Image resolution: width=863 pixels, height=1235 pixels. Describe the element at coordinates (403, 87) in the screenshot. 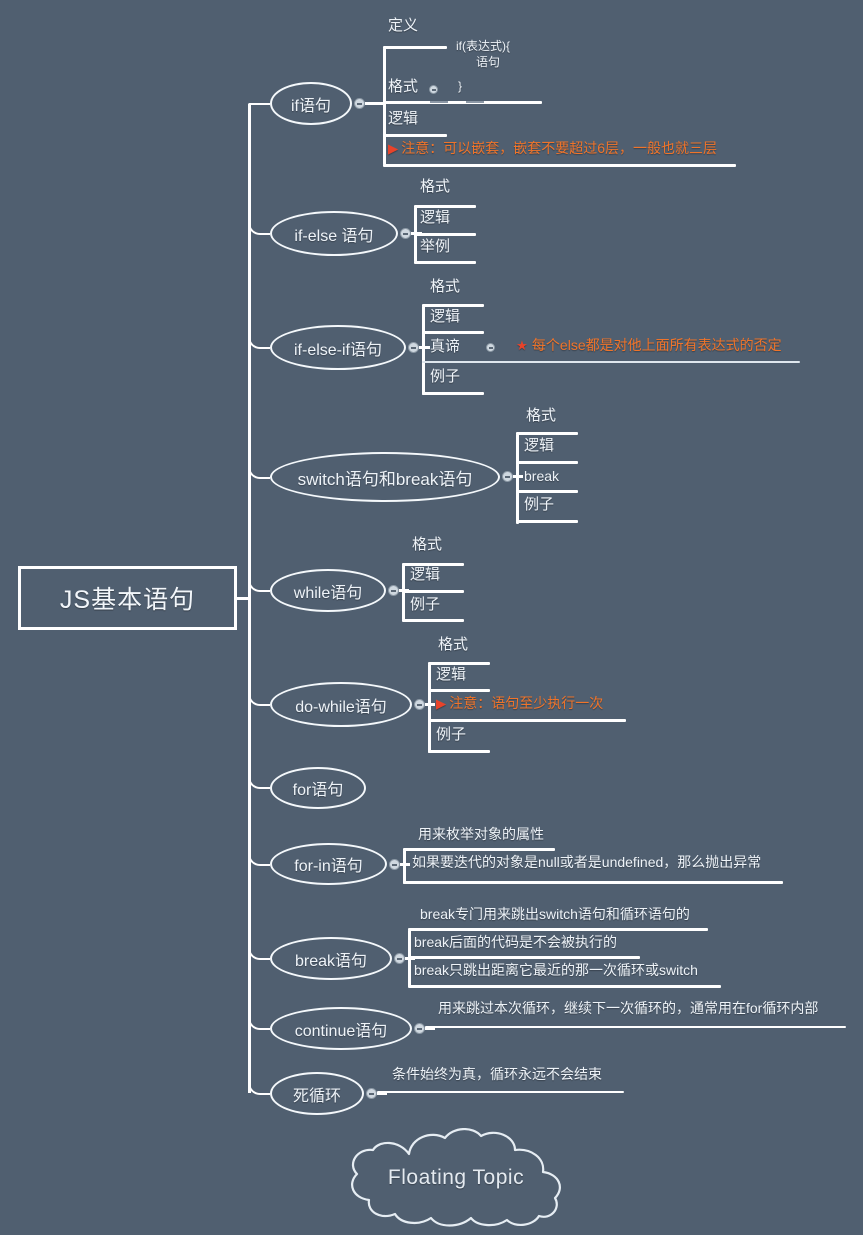

I see `leaf-if-format: 格式` at that location.